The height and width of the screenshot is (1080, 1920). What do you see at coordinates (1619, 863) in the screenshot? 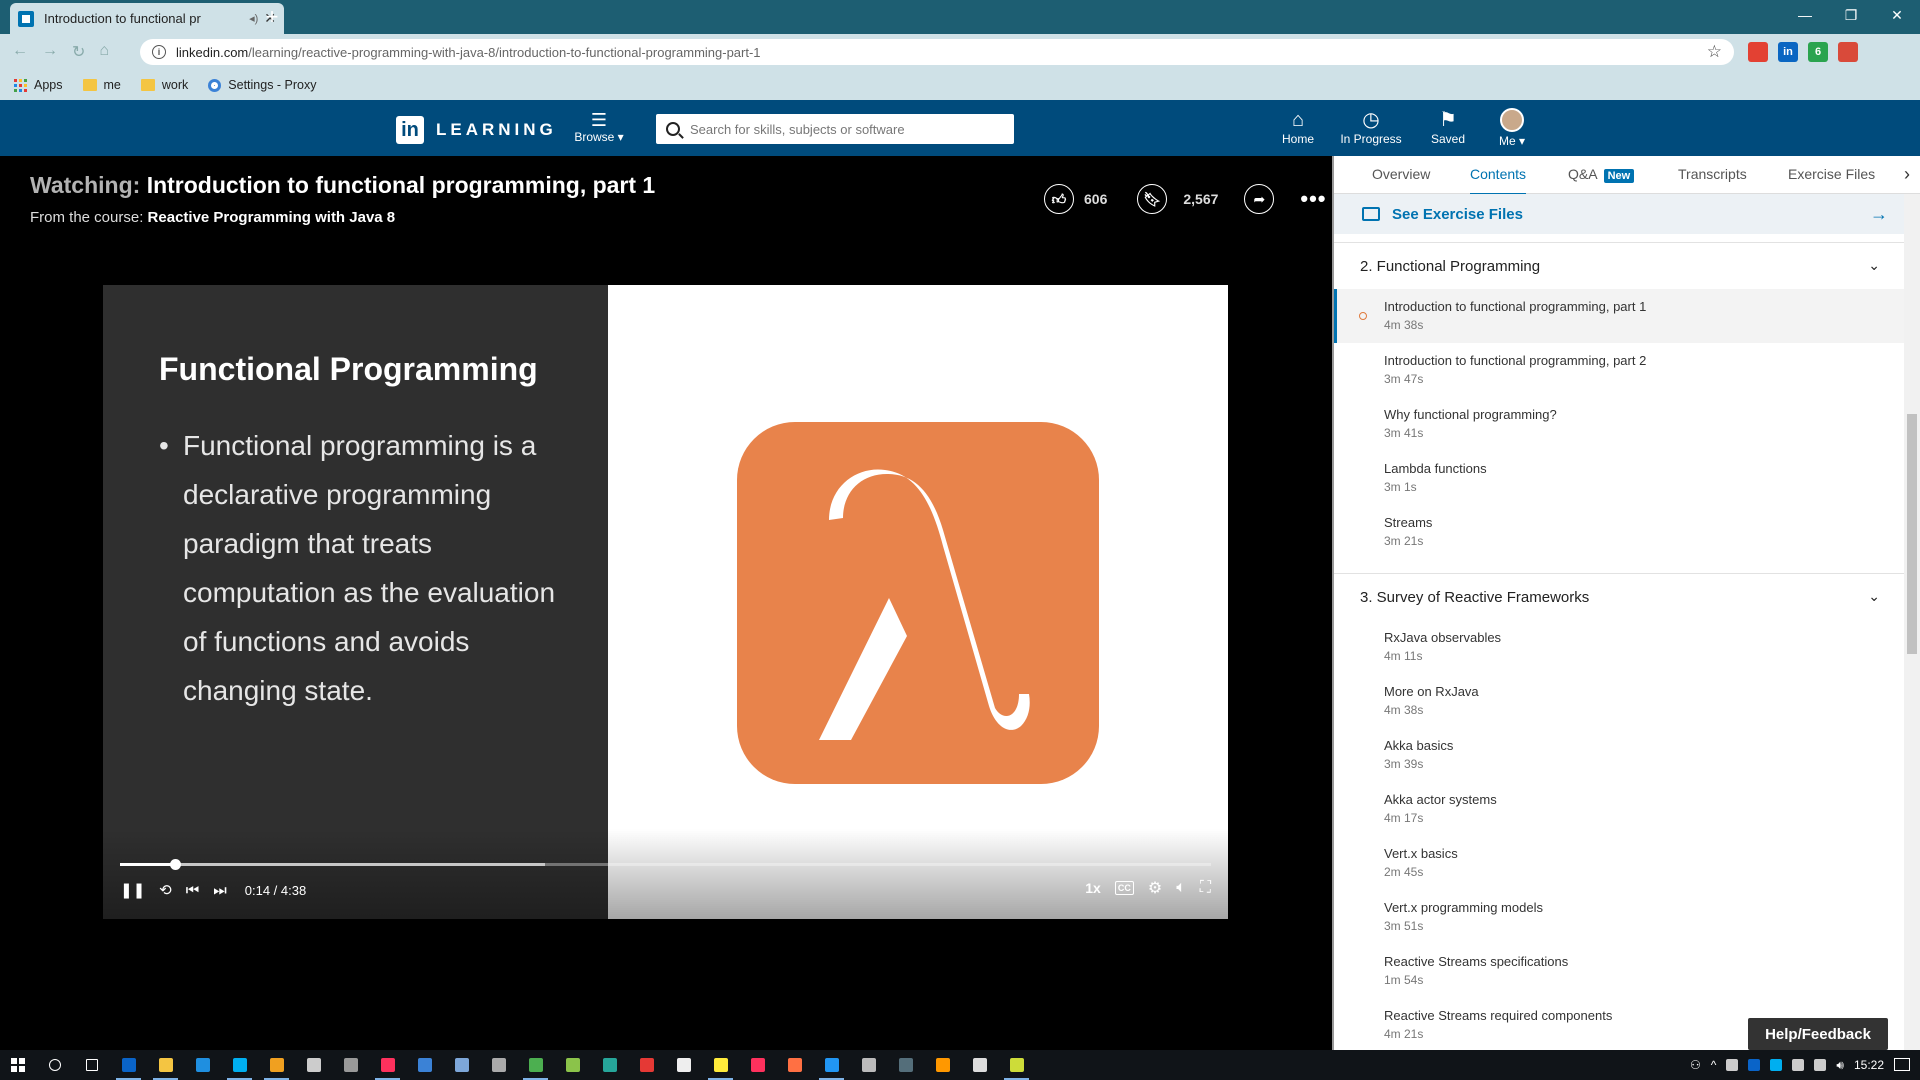
I see `video-list-item: Vert.x basics 2m 45s` at bounding box center [1619, 863].